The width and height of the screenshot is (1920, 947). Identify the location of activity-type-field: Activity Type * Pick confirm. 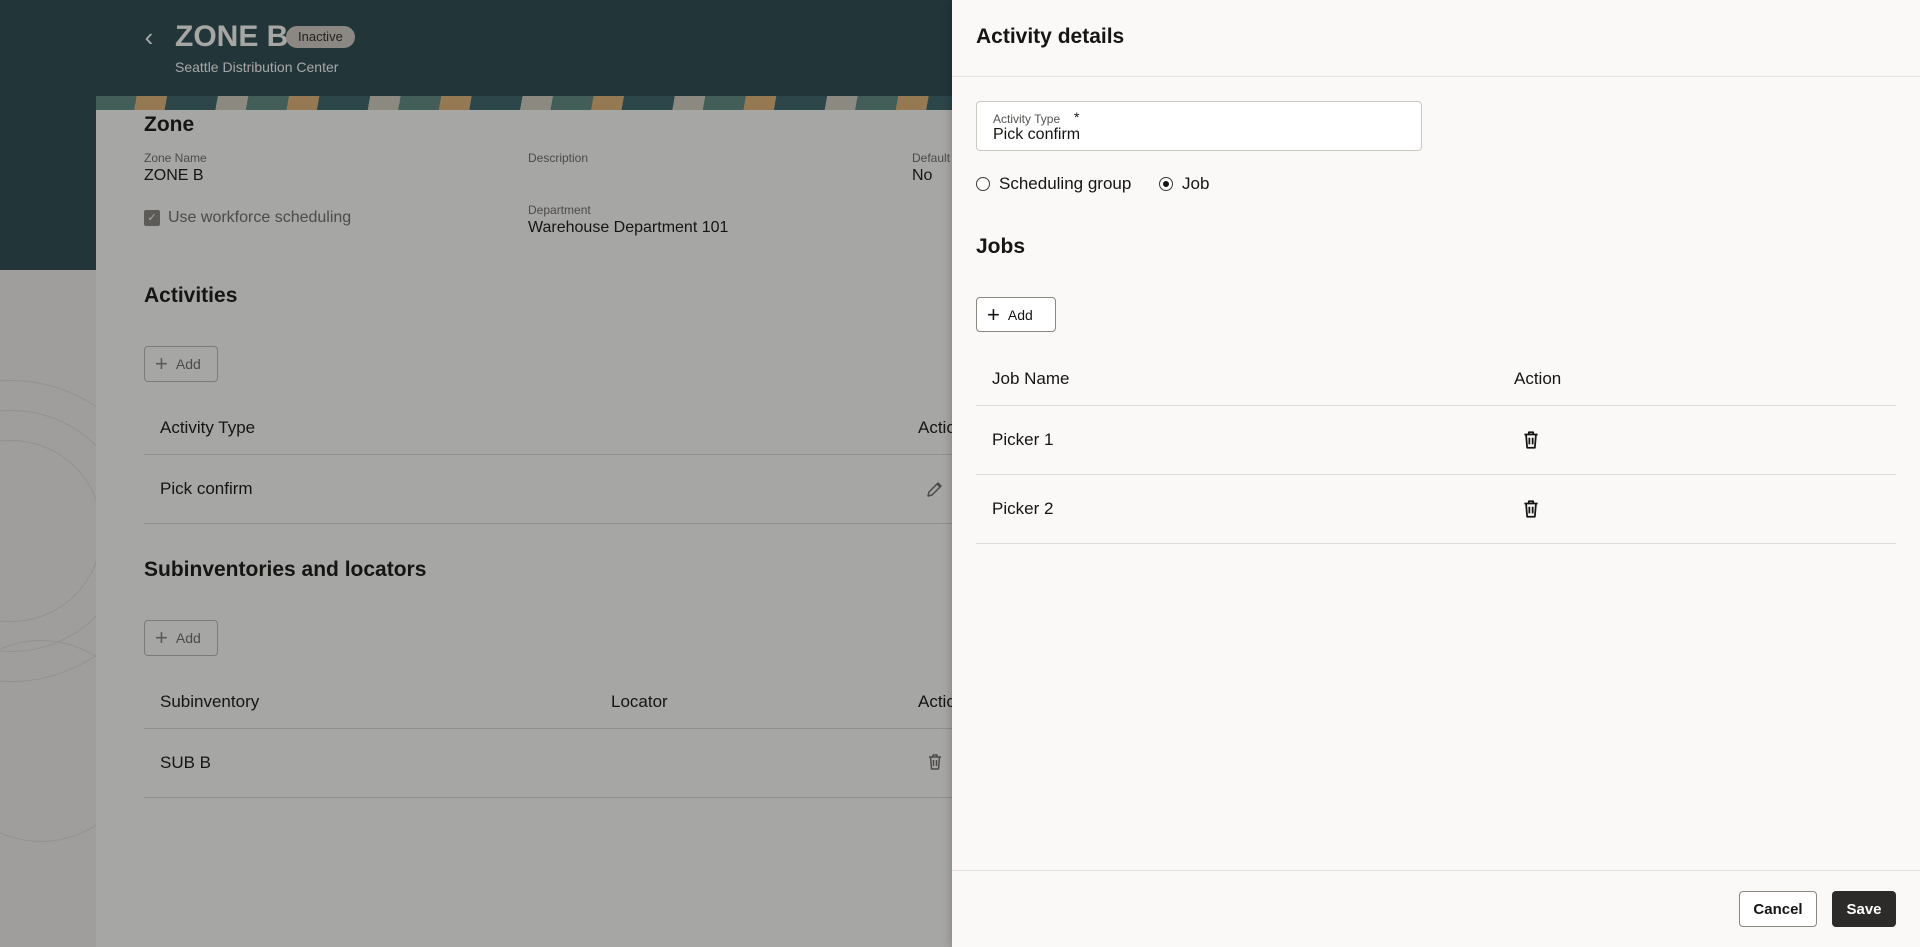
(1199, 126).